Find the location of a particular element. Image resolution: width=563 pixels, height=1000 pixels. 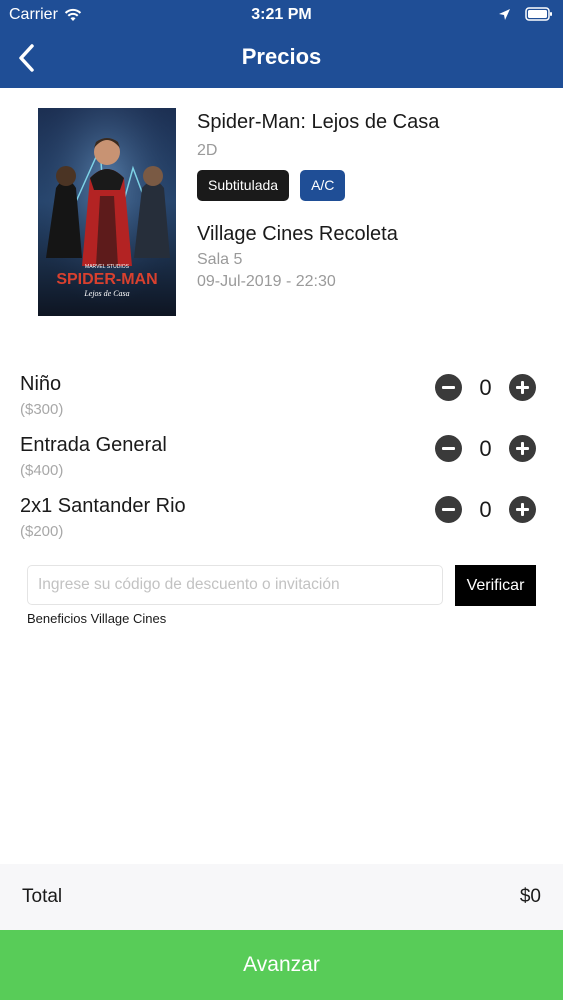

cinema-name: Village Cines Recoleta is located at coordinates (297, 234).